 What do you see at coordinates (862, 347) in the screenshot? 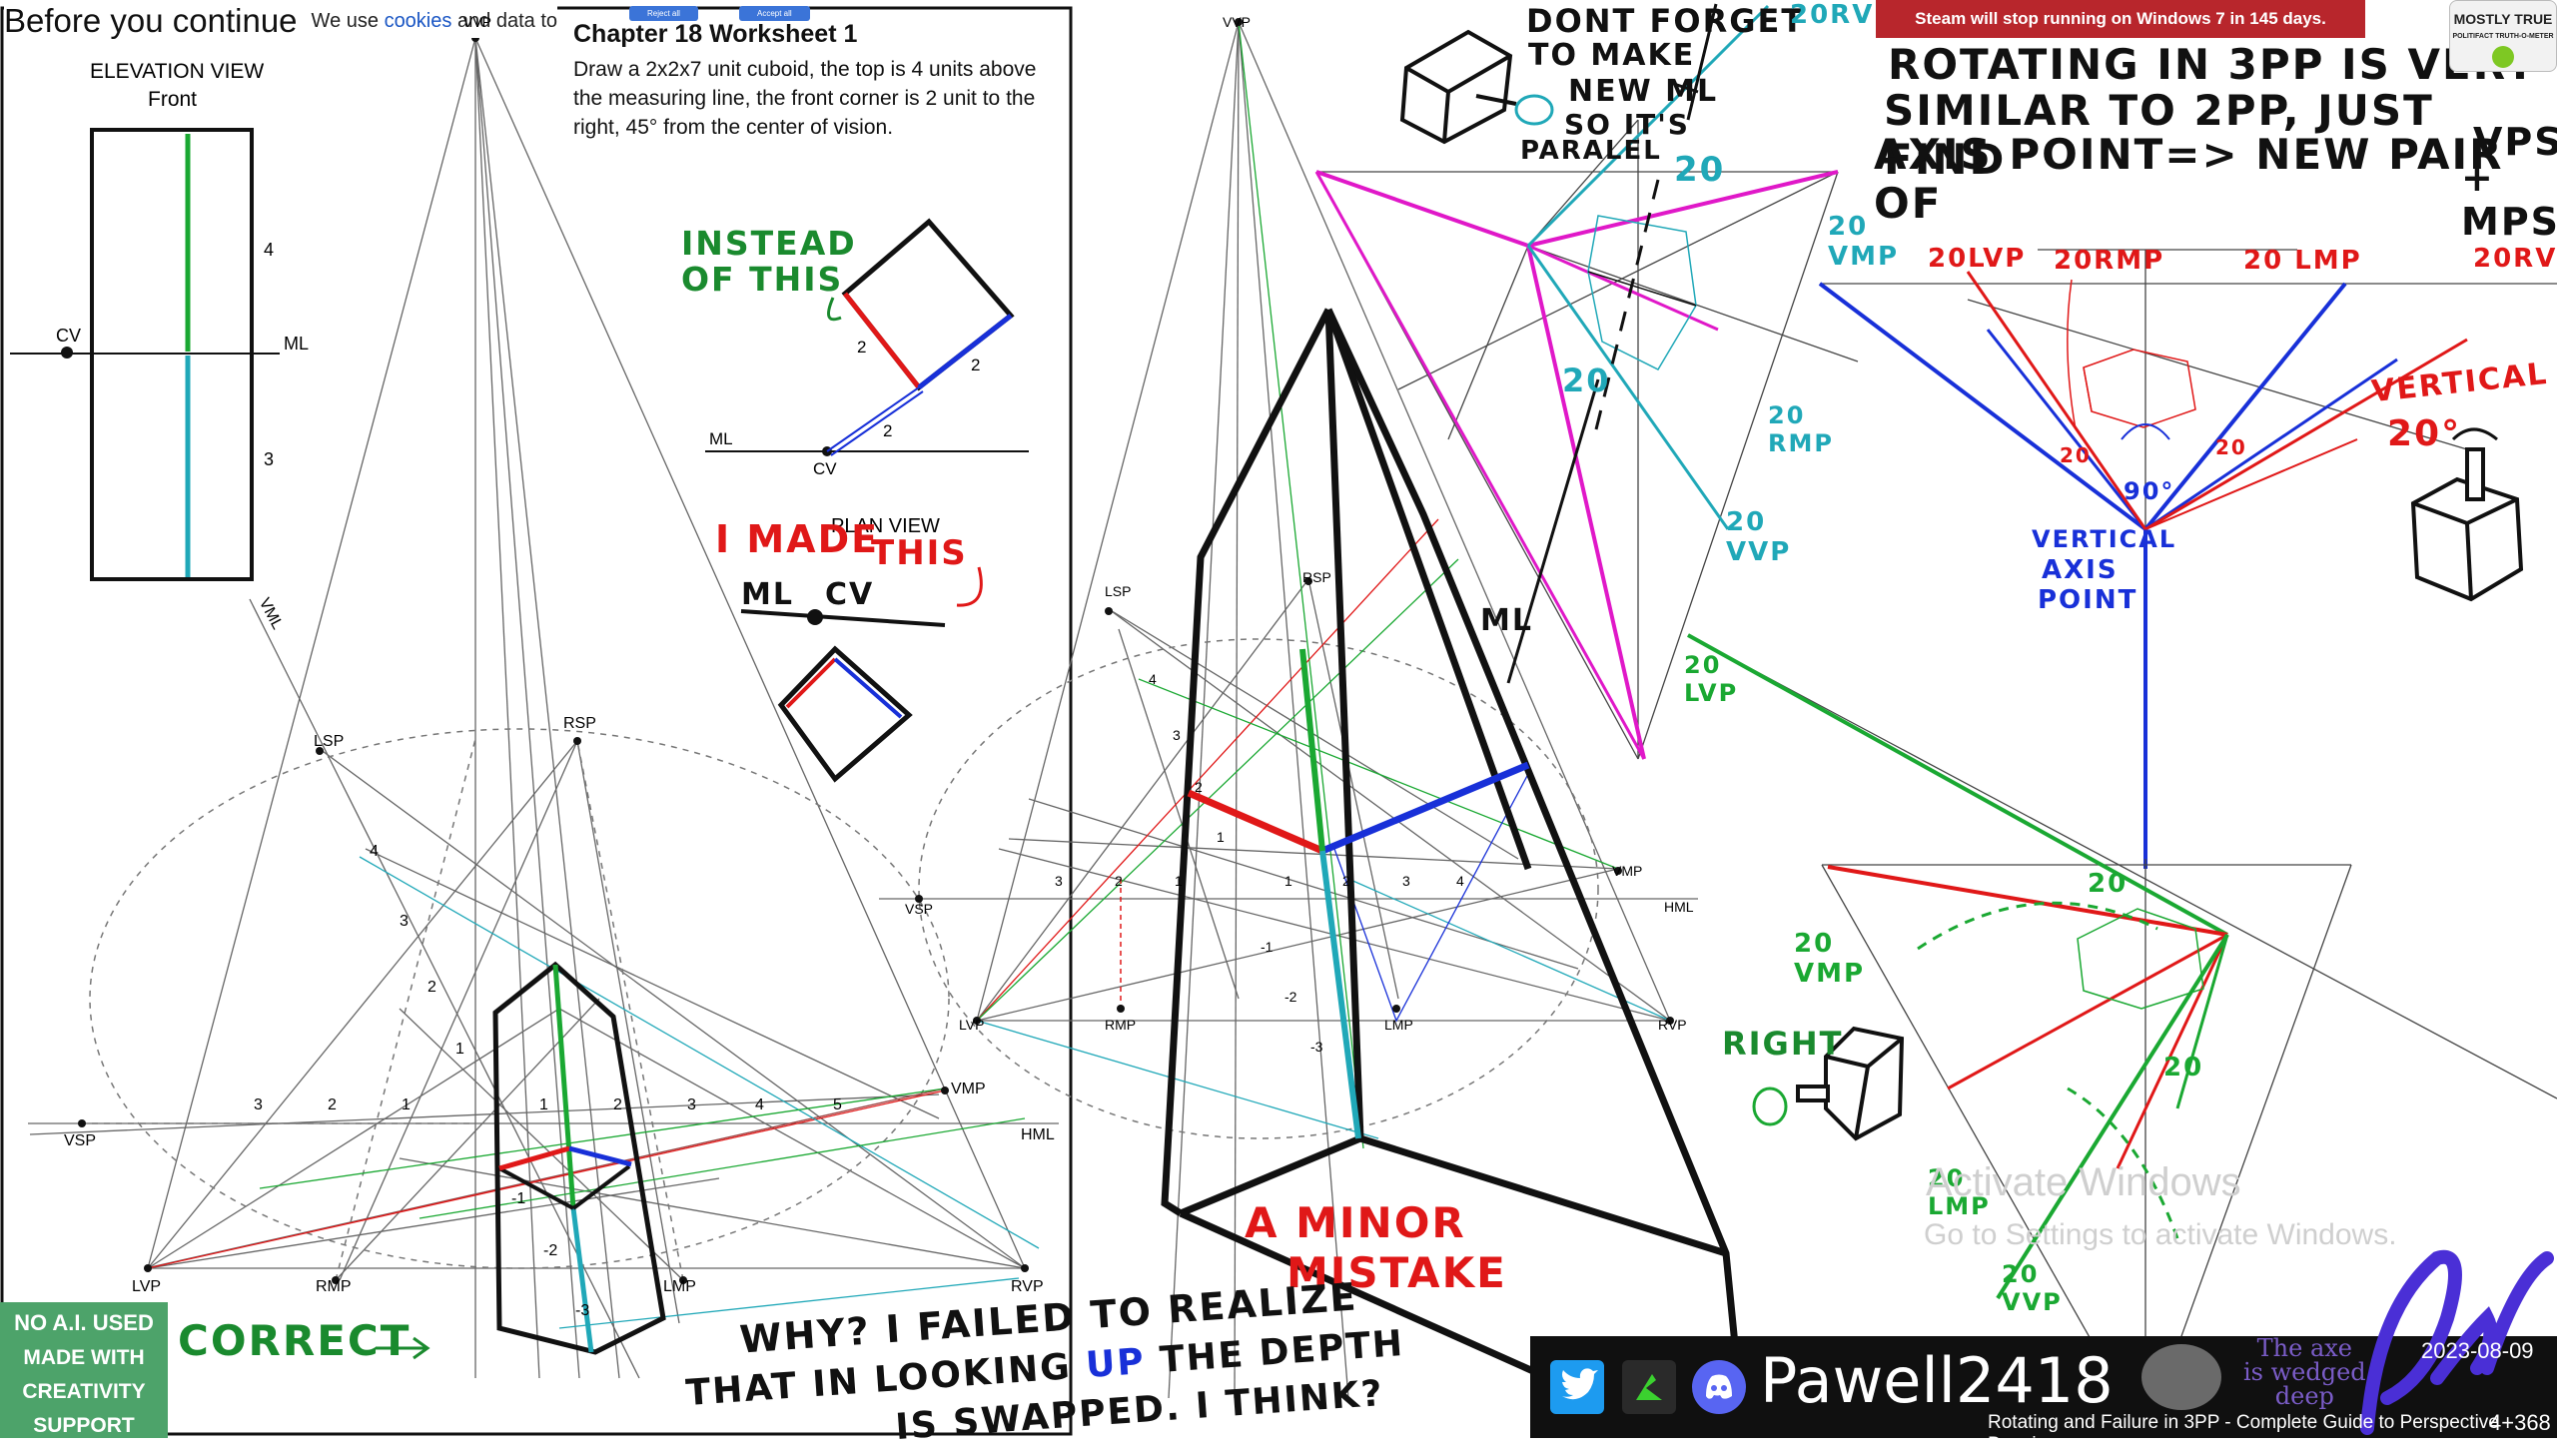
I see `plan-dim-1: 2` at bounding box center [862, 347].